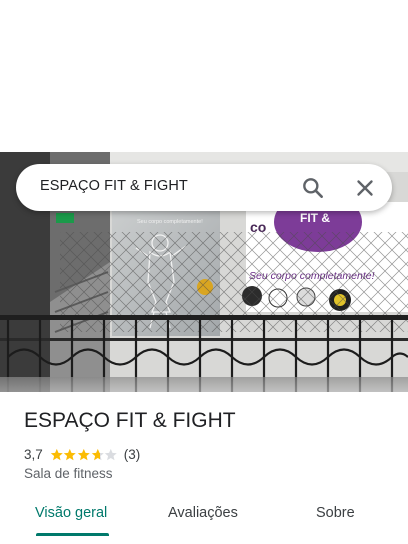  I want to click on rating-row: 3,7 (3), so click(82, 454).